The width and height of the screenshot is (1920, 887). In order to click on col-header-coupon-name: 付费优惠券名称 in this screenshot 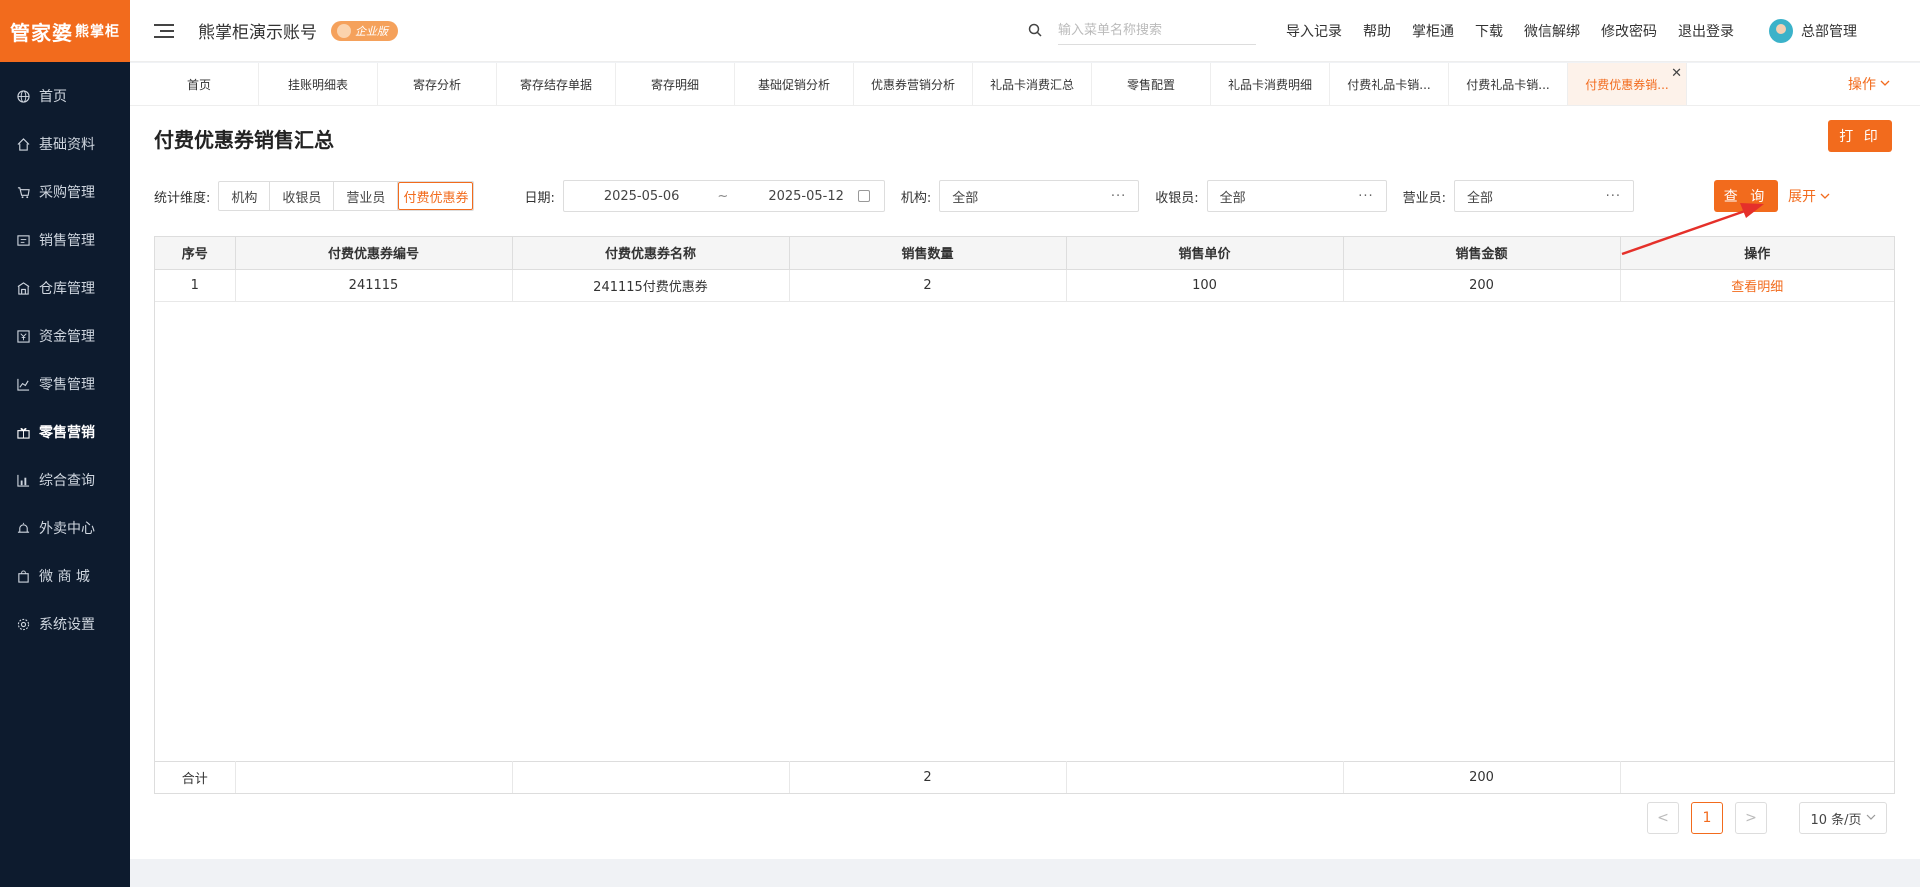, I will do `click(651, 253)`.